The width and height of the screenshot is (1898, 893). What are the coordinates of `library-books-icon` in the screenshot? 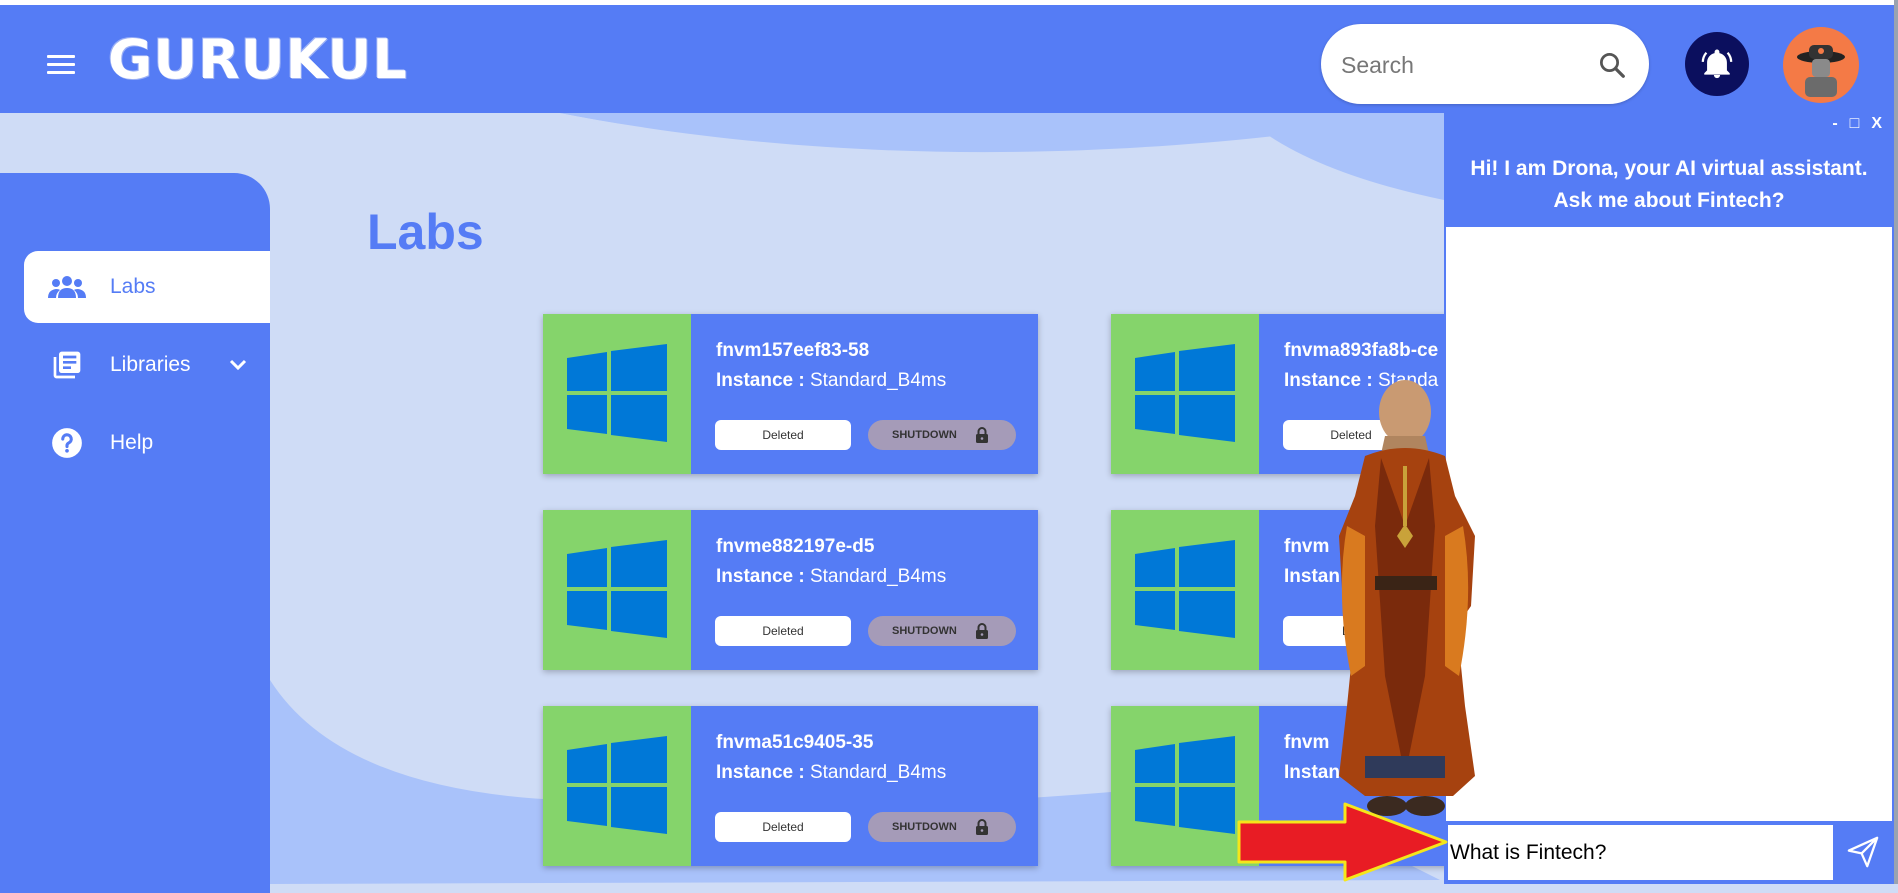 It's located at (67, 365).